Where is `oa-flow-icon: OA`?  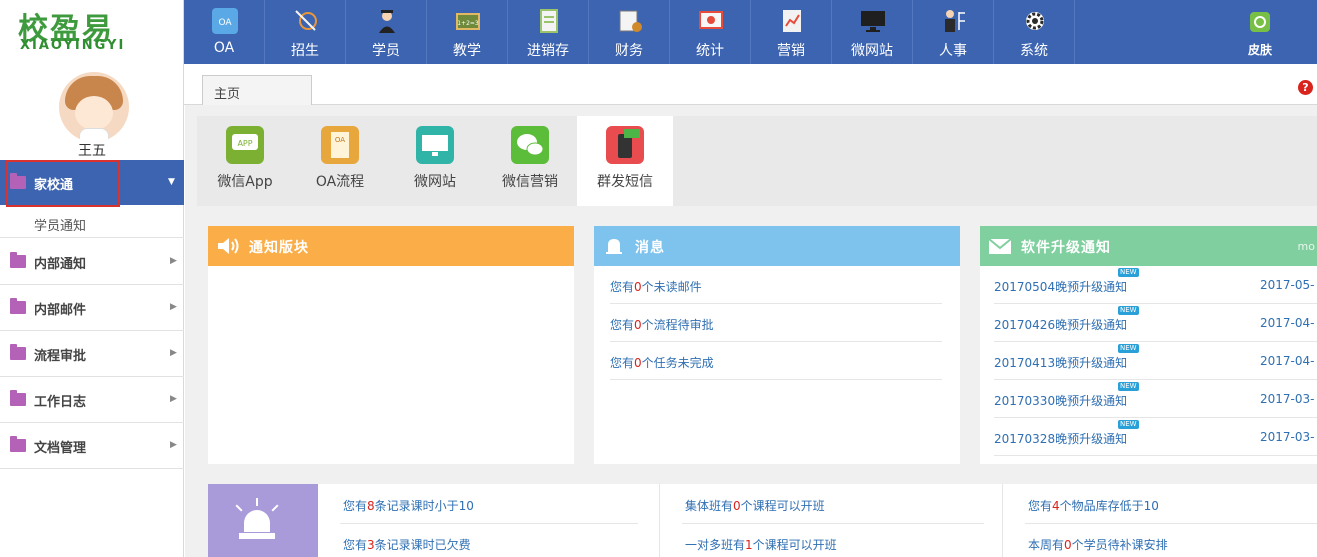
oa-flow-icon: OA is located at coordinates (340, 145).